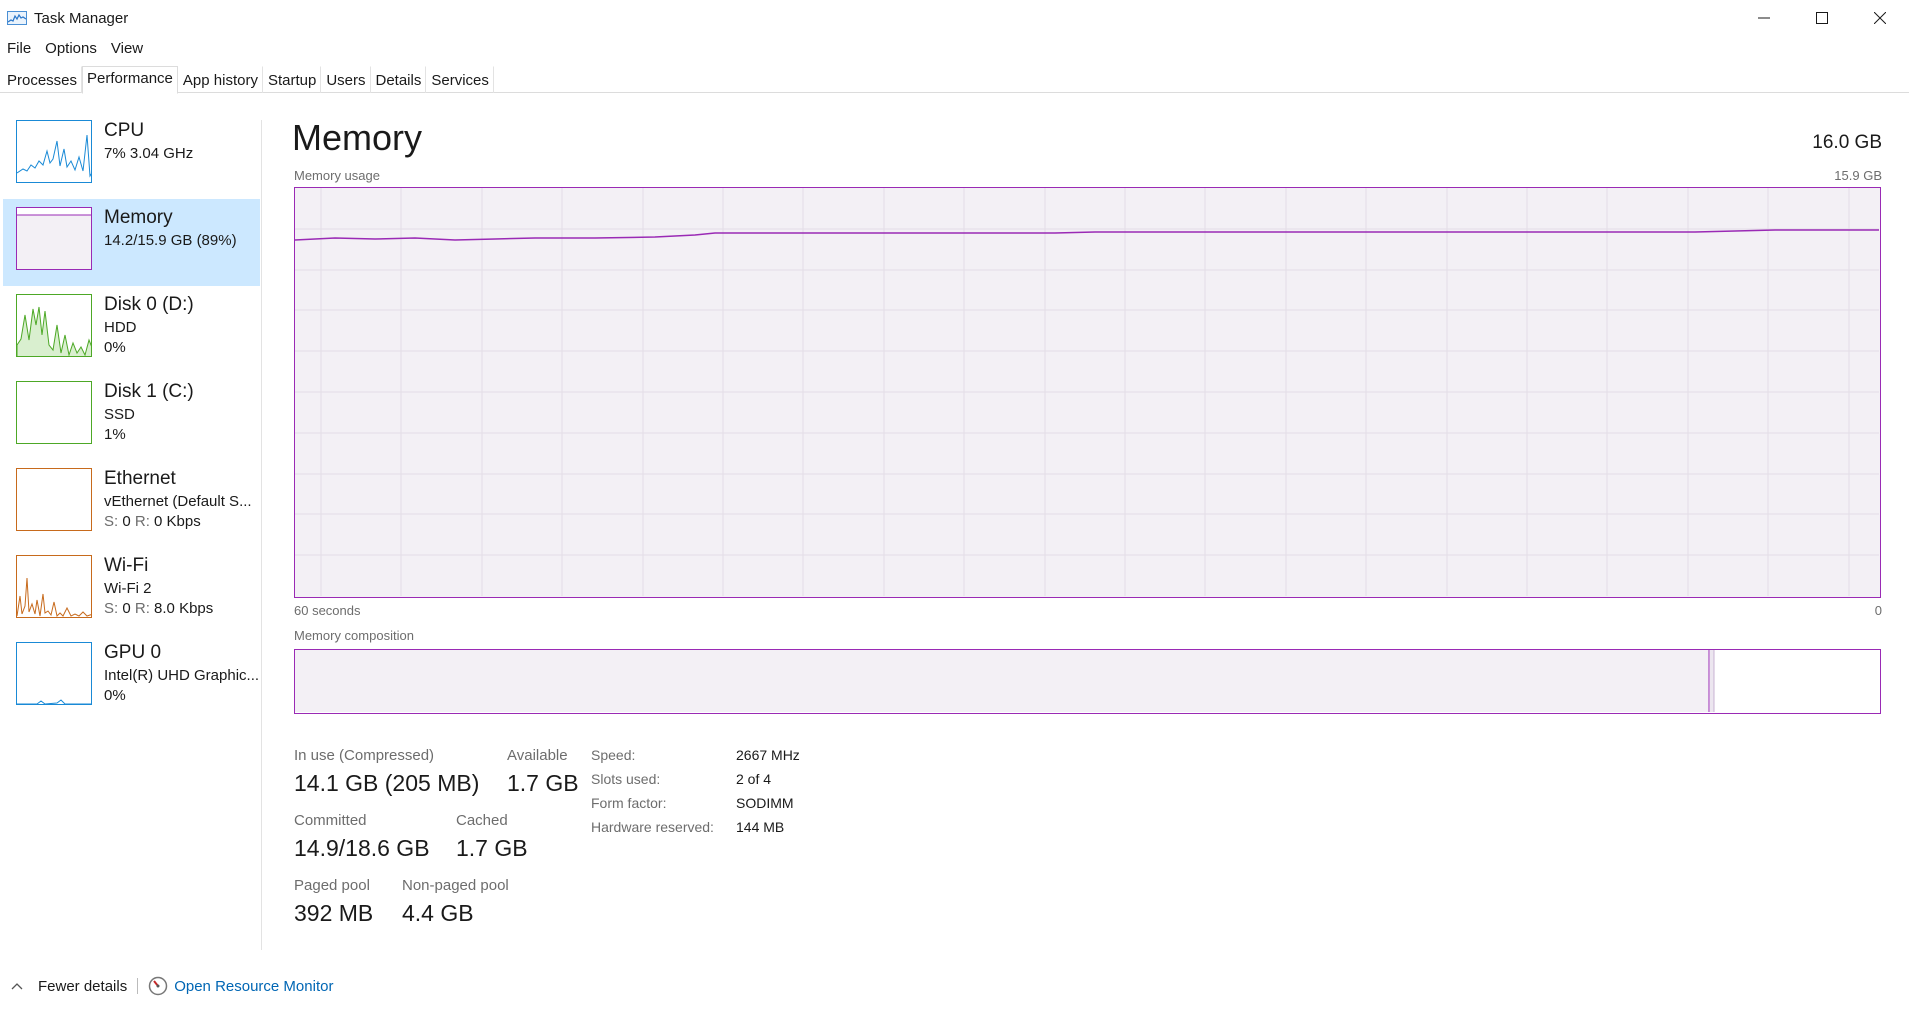 The image size is (1909, 1015). I want to click on tab-processes: Processes, so click(42, 79).